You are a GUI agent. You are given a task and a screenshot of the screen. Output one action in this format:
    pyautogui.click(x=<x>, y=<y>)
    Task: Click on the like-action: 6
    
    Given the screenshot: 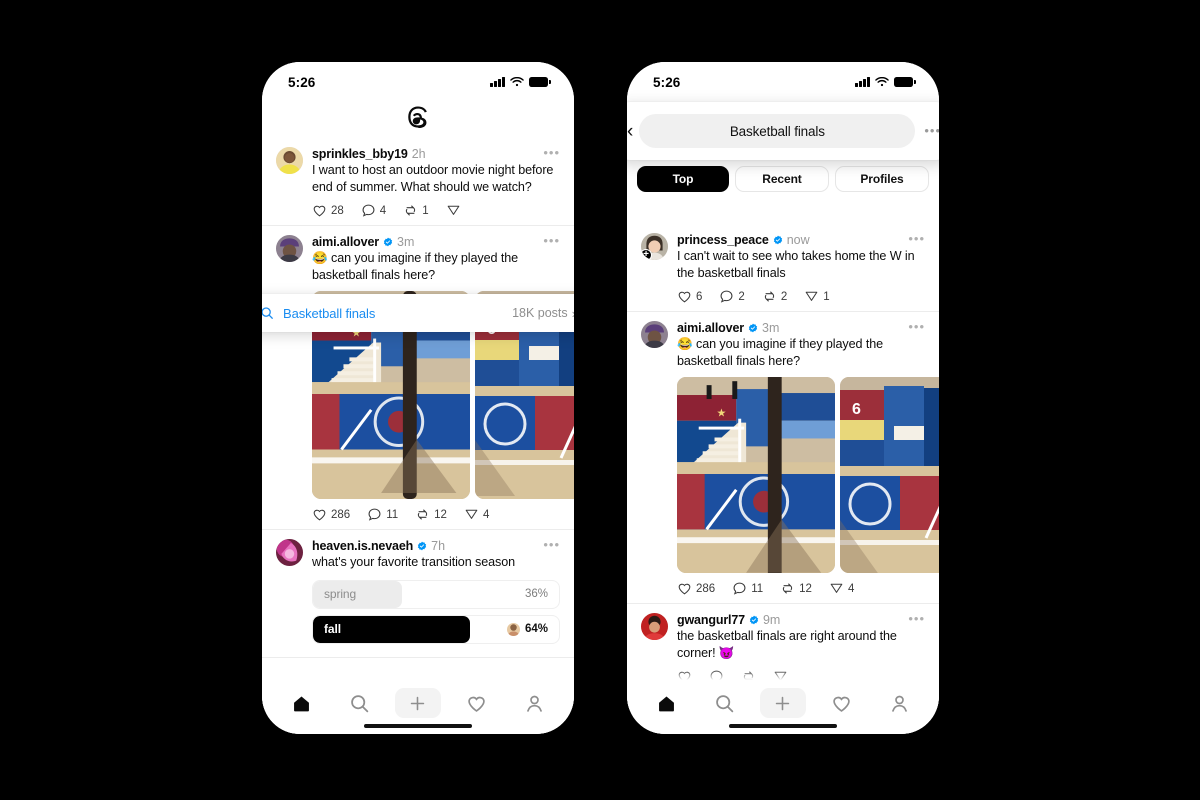 What is the action you would take?
    pyautogui.click(x=689, y=296)
    